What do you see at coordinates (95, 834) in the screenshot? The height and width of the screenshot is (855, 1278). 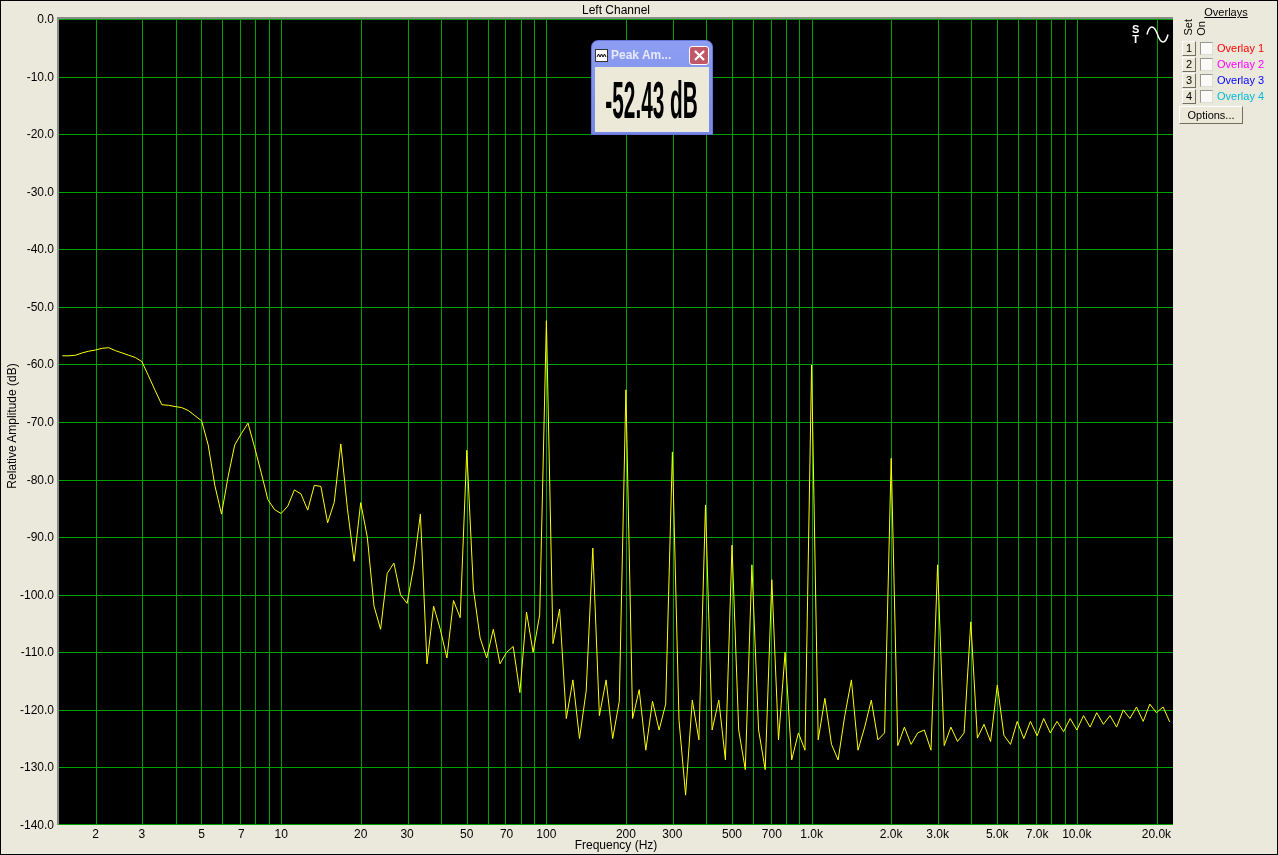 I see `x-tick-label: 2` at bounding box center [95, 834].